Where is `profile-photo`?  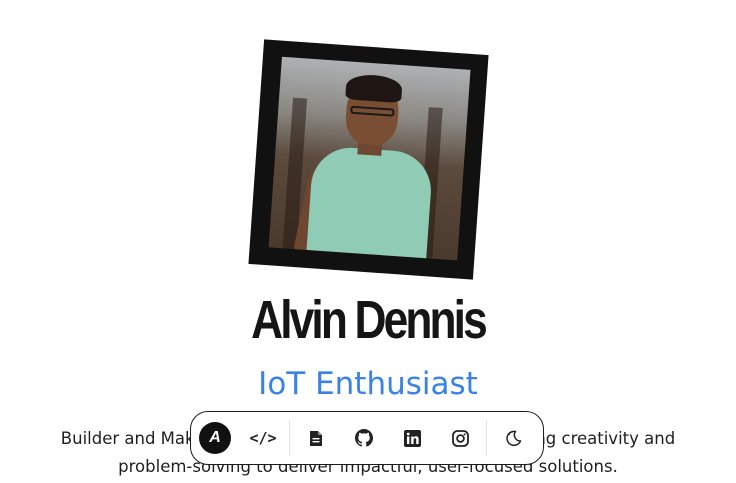 profile-photo is located at coordinates (369, 158).